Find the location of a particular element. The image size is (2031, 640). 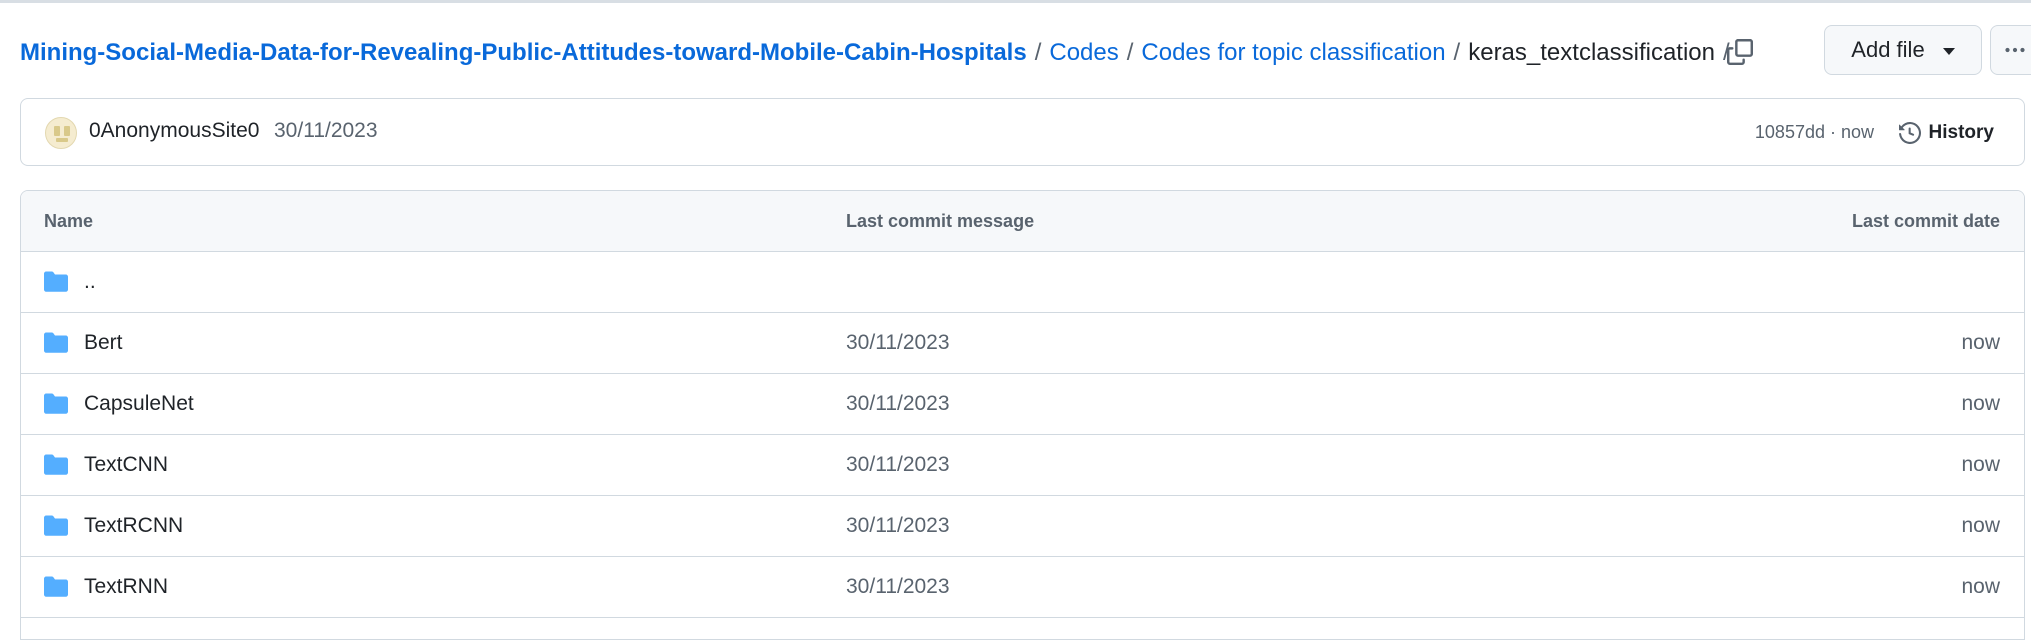

add-file-label: Add file is located at coordinates (1888, 49).